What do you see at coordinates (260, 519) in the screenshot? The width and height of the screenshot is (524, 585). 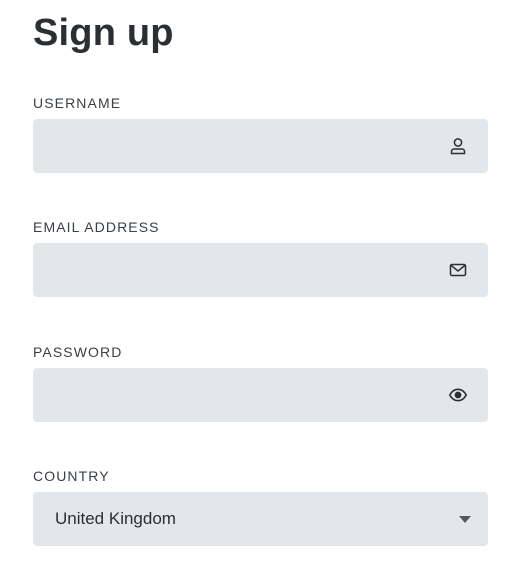 I see `country-select: United Kingdom` at bounding box center [260, 519].